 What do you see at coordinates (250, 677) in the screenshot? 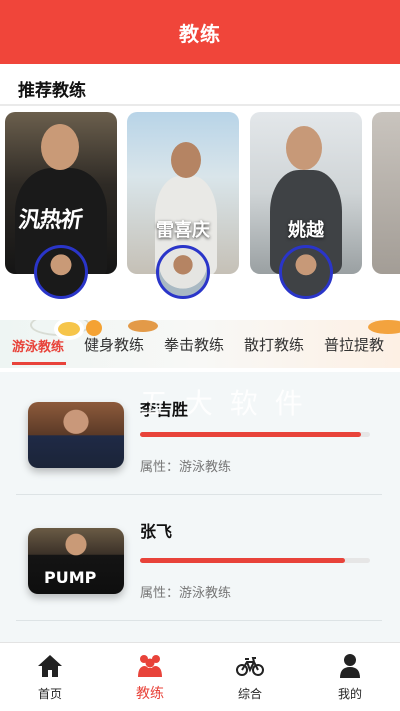
I see `nav-general: 综合` at bounding box center [250, 677].